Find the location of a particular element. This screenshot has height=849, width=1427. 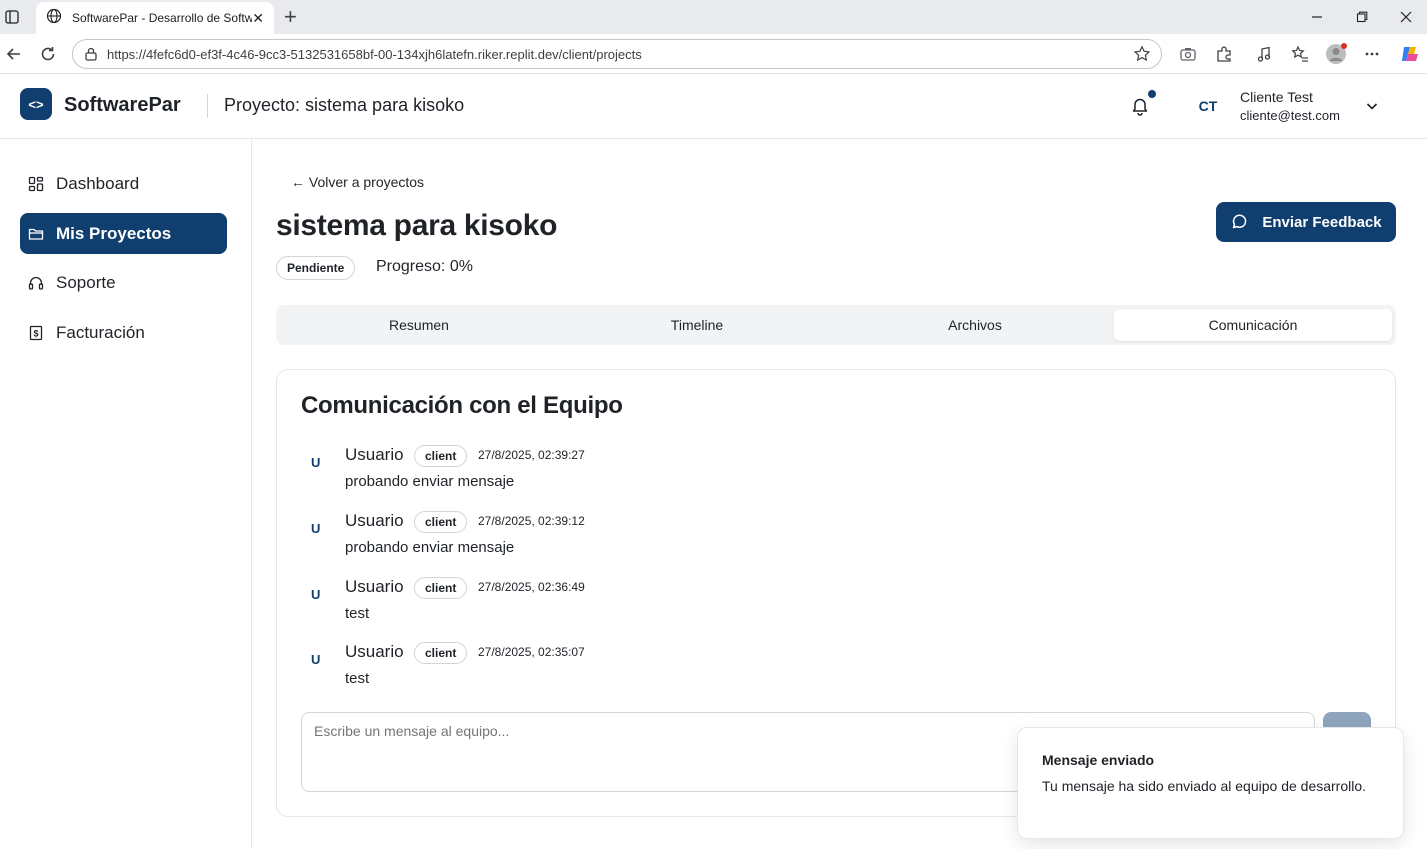

media-icon is located at coordinates (1264, 54).